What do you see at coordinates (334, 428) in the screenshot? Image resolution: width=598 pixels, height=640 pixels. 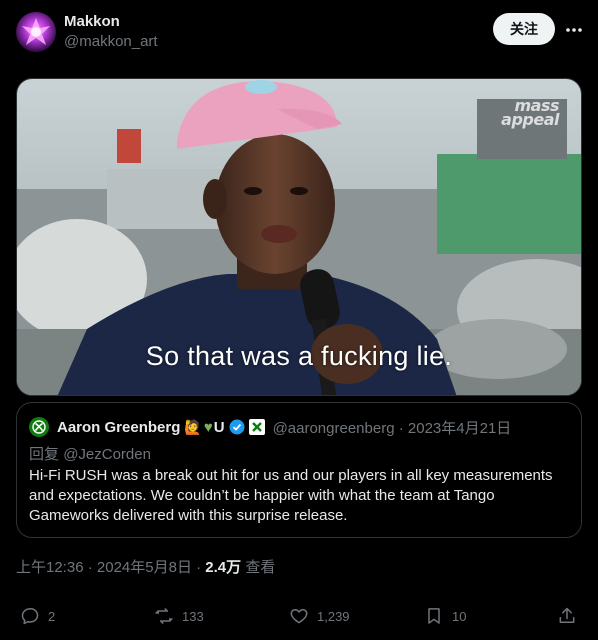 I see `quoted-author-handle: @aarongreenberg` at bounding box center [334, 428].